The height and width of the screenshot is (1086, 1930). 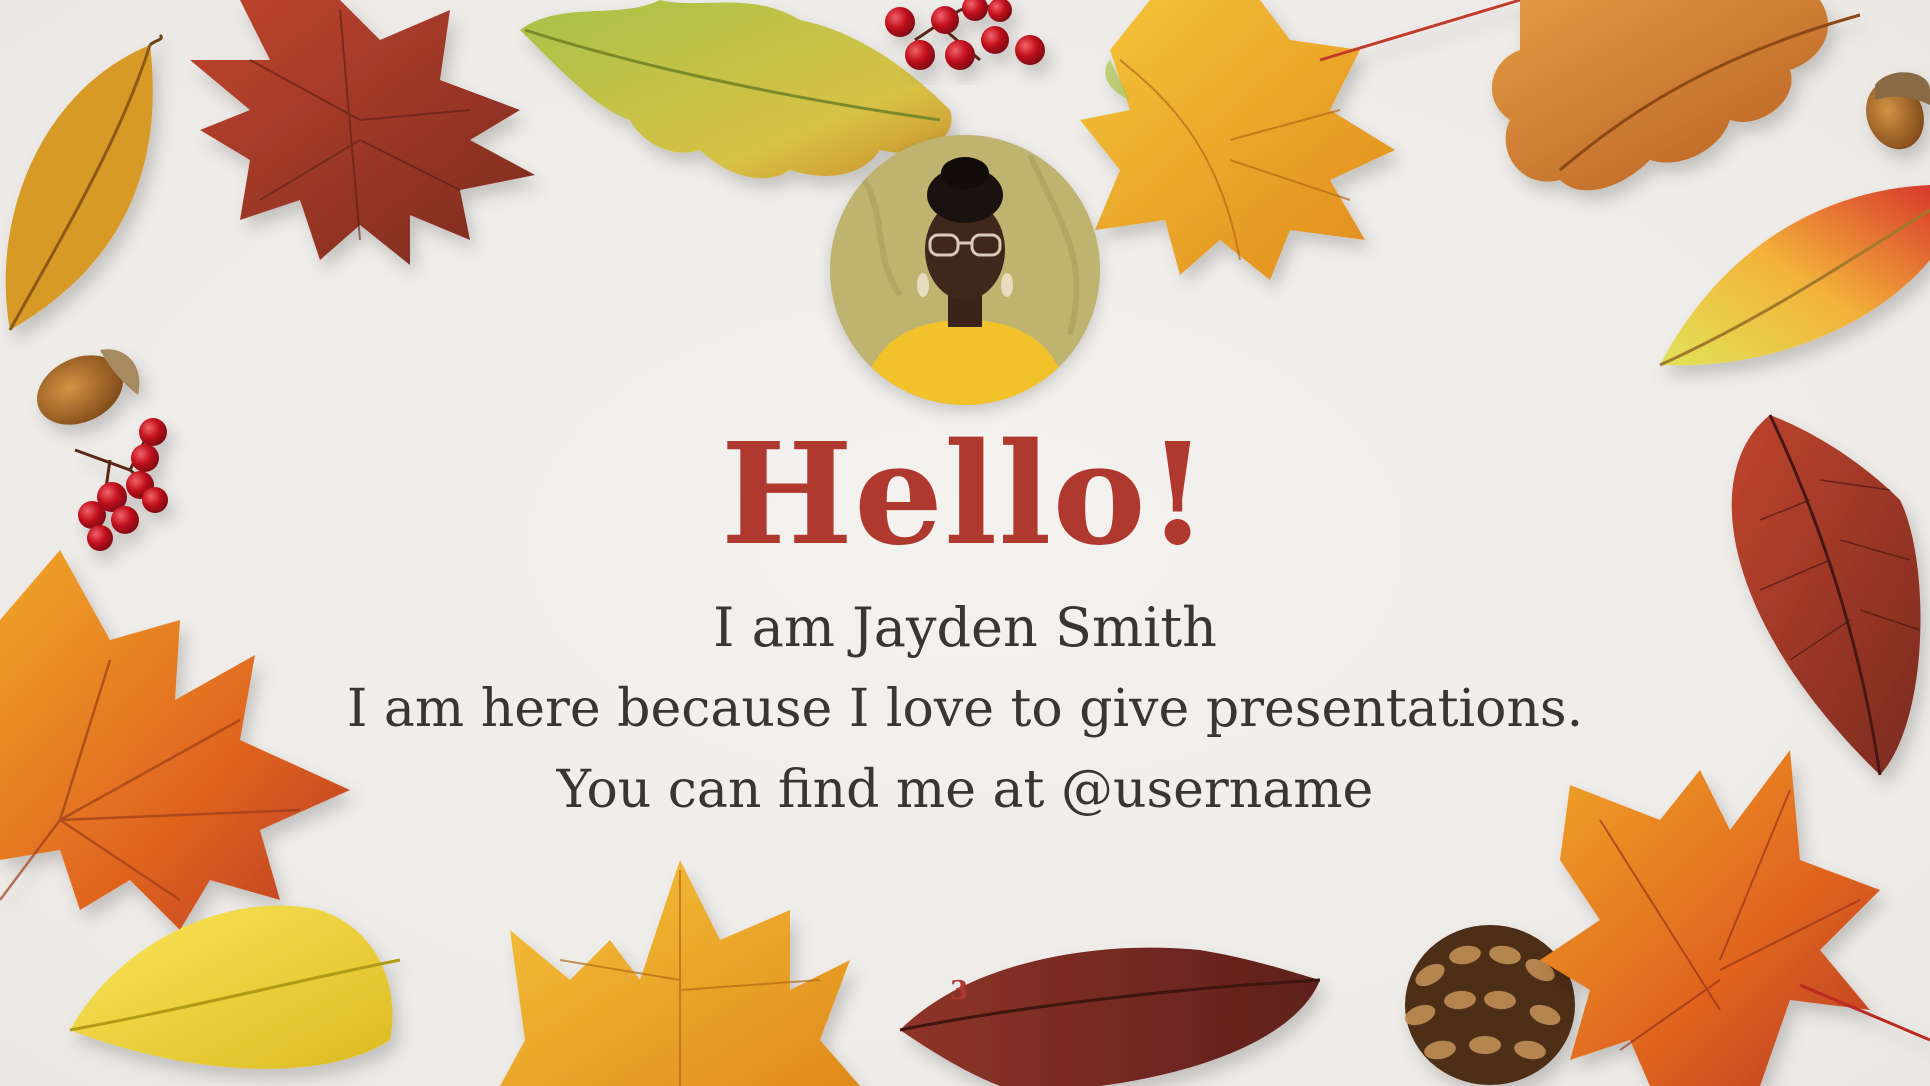 I want to click on profile-photo, so click(x=965, y=270).